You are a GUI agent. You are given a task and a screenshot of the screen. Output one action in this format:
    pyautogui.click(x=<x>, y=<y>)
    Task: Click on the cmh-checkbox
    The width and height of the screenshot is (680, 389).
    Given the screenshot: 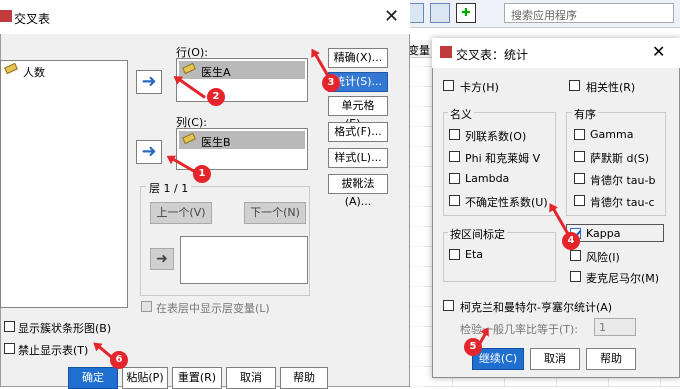 What is the action you would take?
    pyautogui.click(x=448, y=305)
    